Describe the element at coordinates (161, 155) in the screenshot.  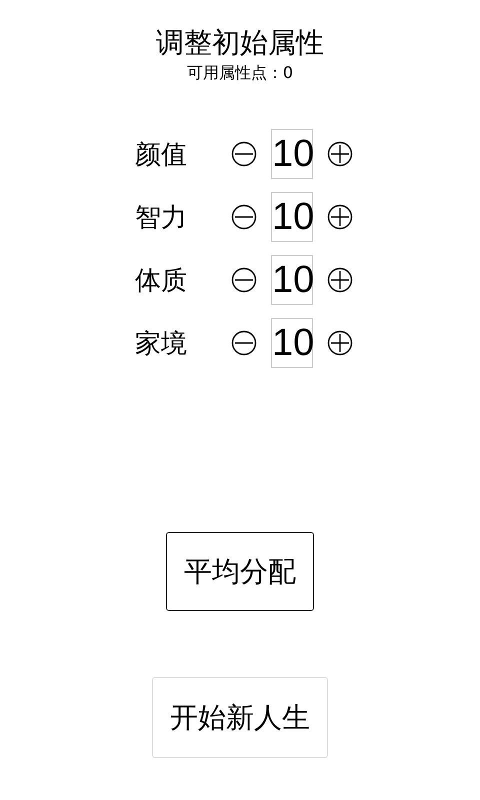
I see `attribute-label: 颜值` at that location.